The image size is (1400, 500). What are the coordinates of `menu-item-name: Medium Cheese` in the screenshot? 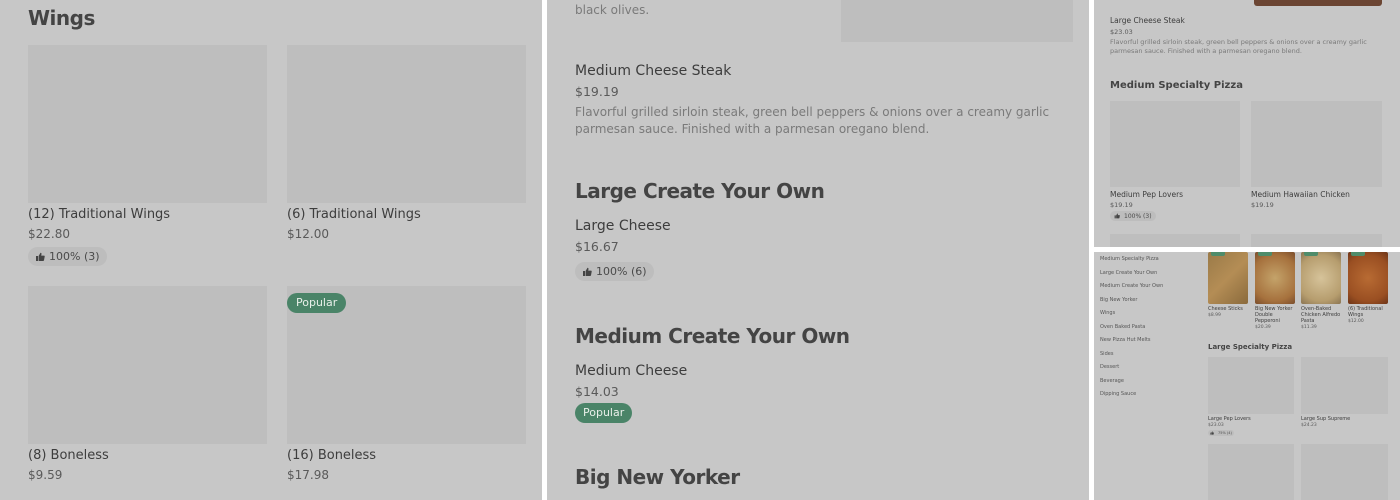 It's located at (631, 371).